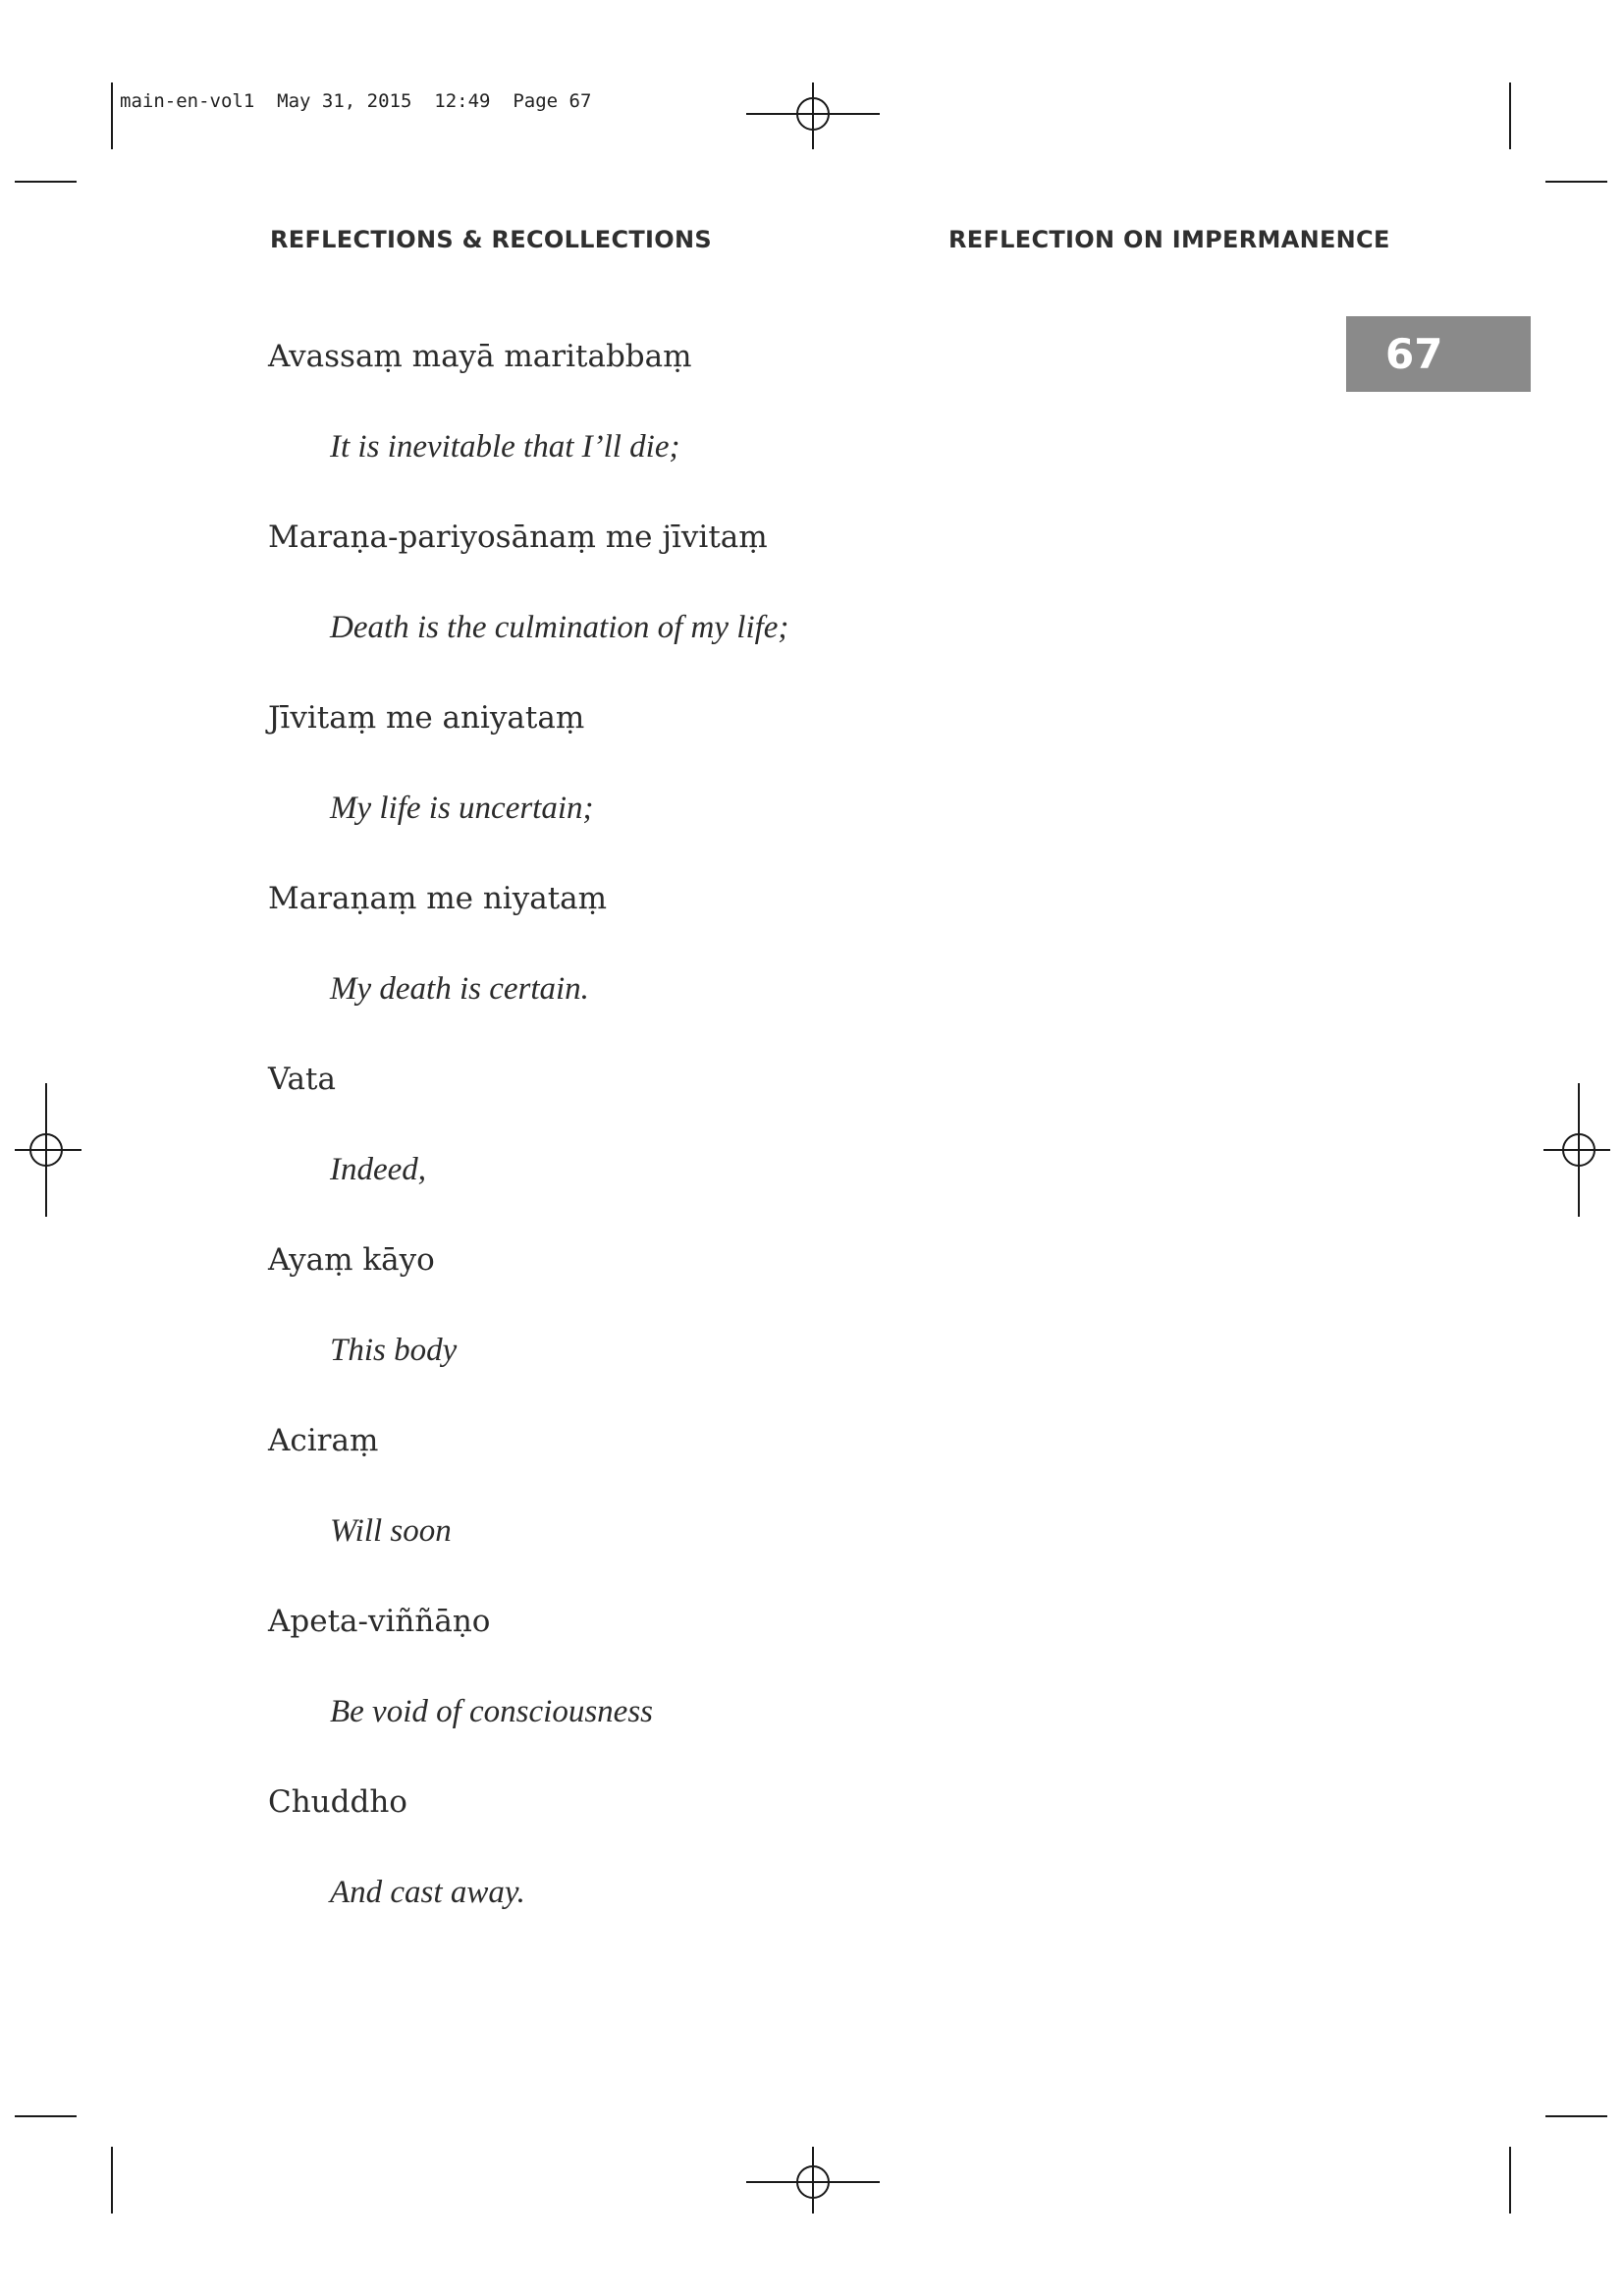 Image resolution: width=1623 pixels, height=2296 pixels. I want to click on pali-line: Chuddho, so click(337, 1802).